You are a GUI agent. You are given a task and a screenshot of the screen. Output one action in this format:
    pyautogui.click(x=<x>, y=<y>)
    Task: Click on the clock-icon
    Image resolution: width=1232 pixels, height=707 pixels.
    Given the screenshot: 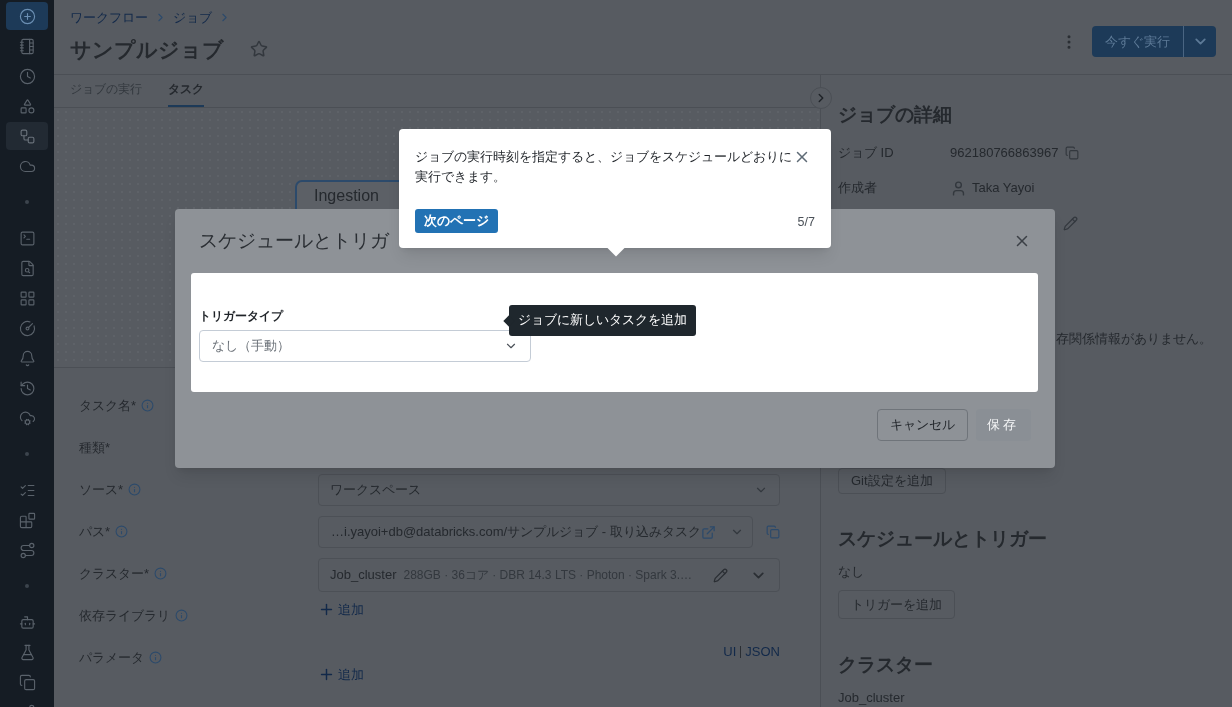 What is the action you would take?
    pyautogui.click(x=27, y=76)
    